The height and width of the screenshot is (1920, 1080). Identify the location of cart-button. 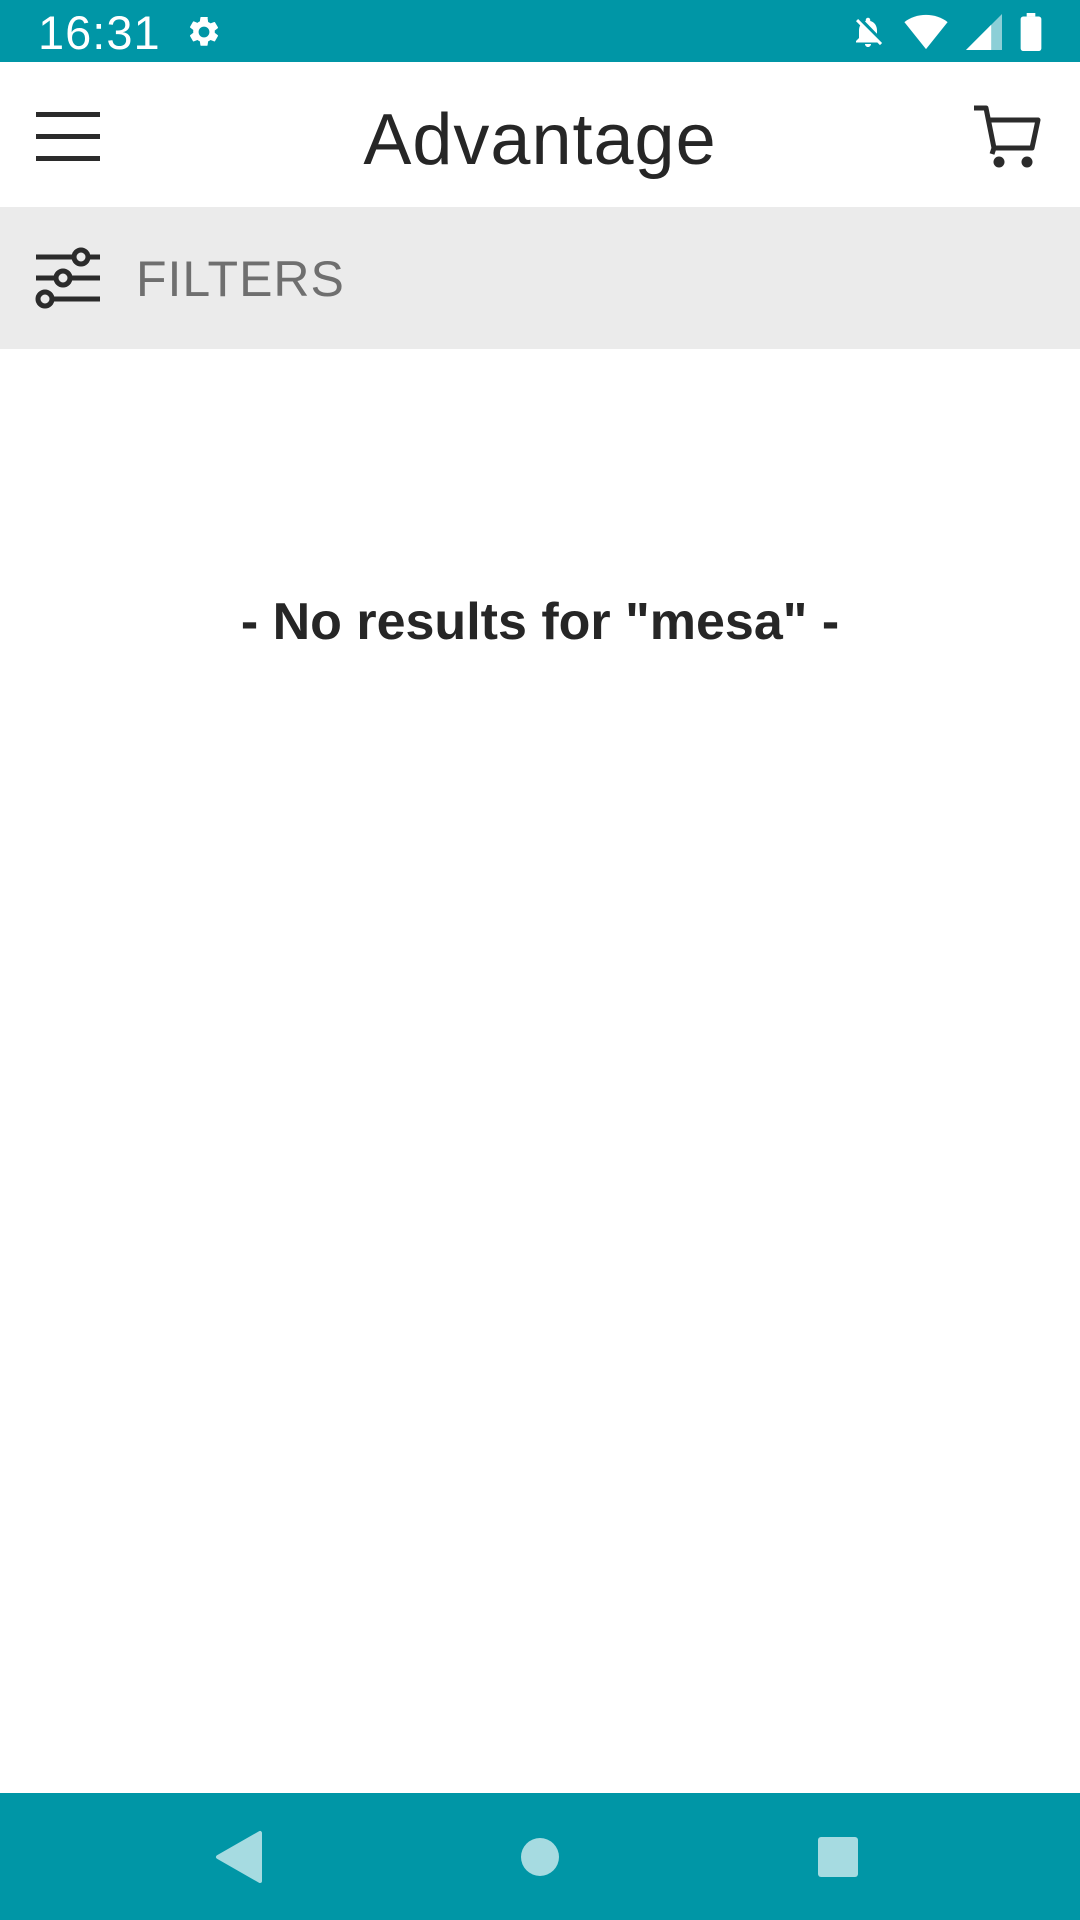
(1010, 140).